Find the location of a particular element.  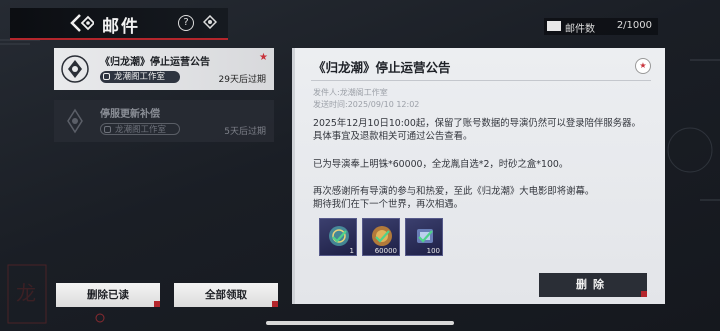

reward-qty: 60000 is located at coordinates (385, 251).